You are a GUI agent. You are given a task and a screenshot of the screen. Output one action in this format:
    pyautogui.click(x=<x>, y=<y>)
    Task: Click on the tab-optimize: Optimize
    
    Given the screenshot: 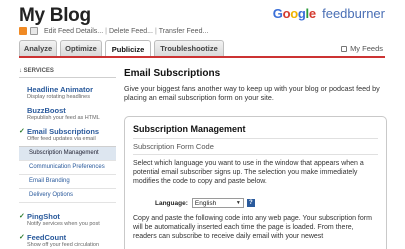 What is the action you would take?
    pyautogui.click(x=81, y=48)
    